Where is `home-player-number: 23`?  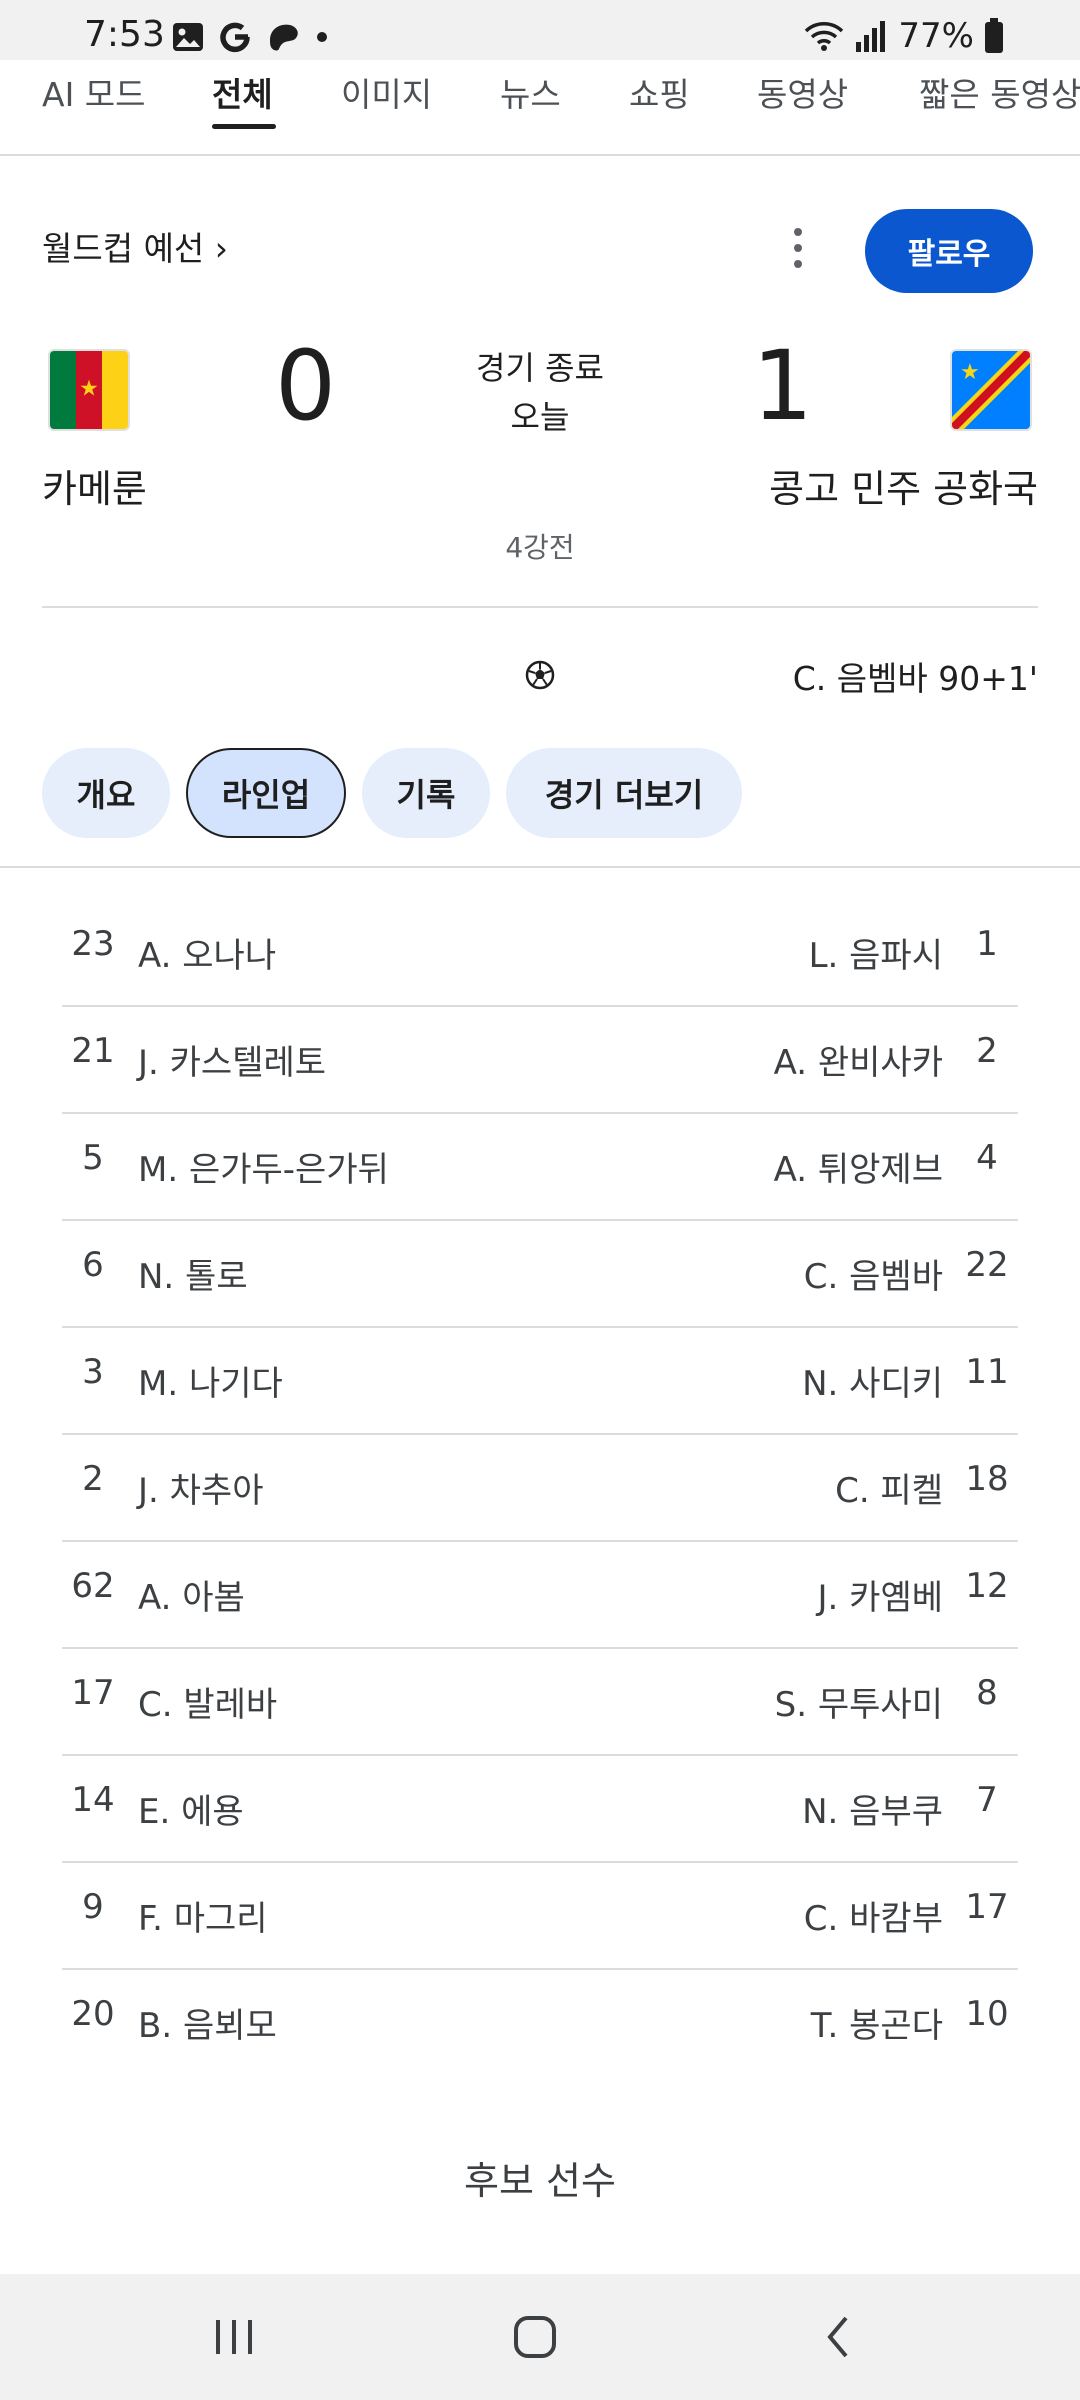 home-player-number: 23 is located at coordinates (93, 944).